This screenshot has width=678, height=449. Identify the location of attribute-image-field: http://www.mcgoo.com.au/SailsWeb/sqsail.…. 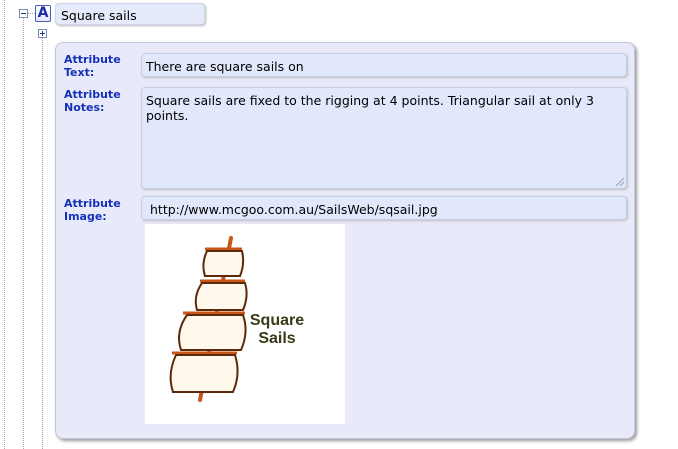
(384, 208).